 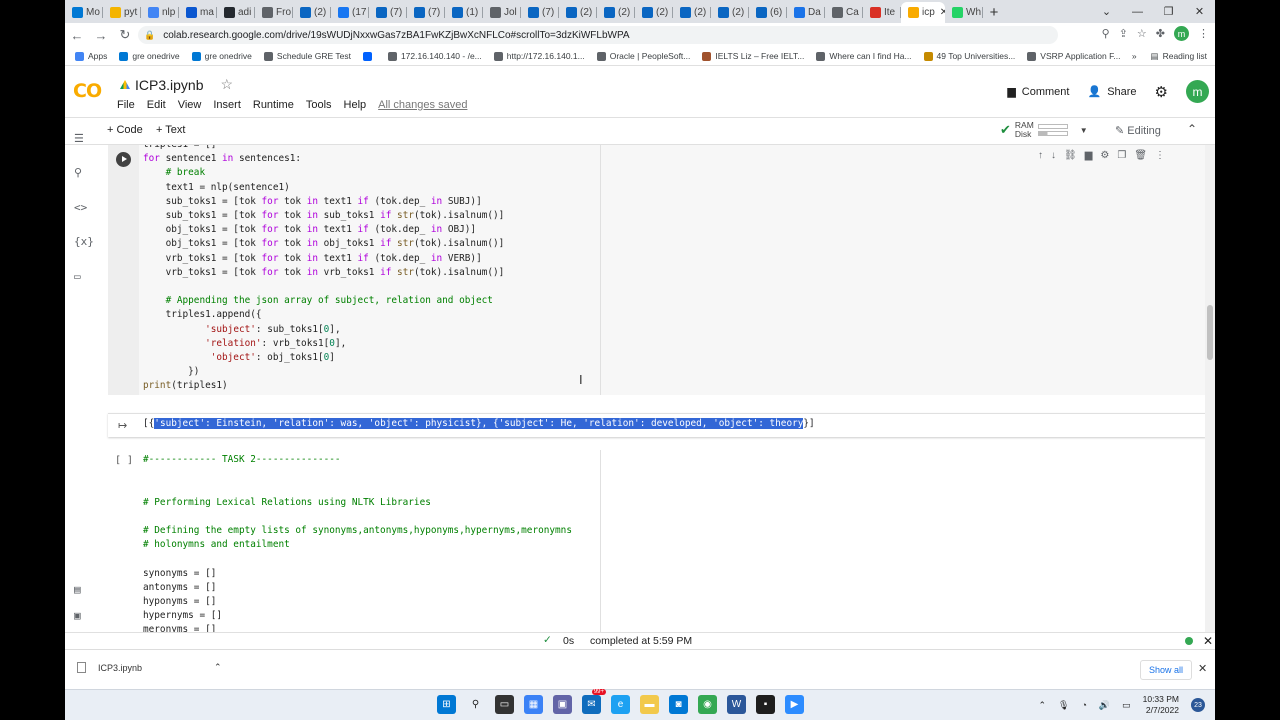 I want to click on reload-button: ↻, so click(x=125, y=35).